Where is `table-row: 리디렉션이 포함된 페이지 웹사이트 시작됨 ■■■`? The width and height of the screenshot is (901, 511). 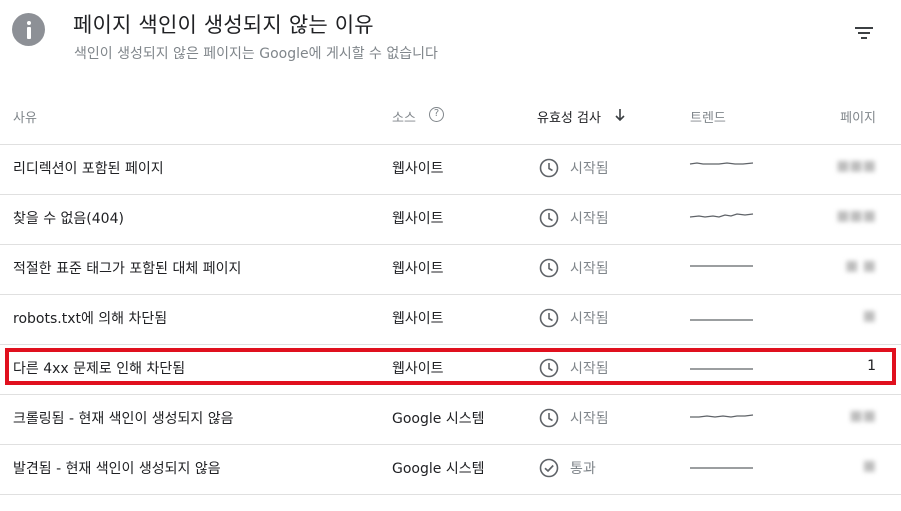 table-row: 리디렉션이 포함된 페이지 웹사이트 시작됨 ■■■ is located at coordinates (450, 170).